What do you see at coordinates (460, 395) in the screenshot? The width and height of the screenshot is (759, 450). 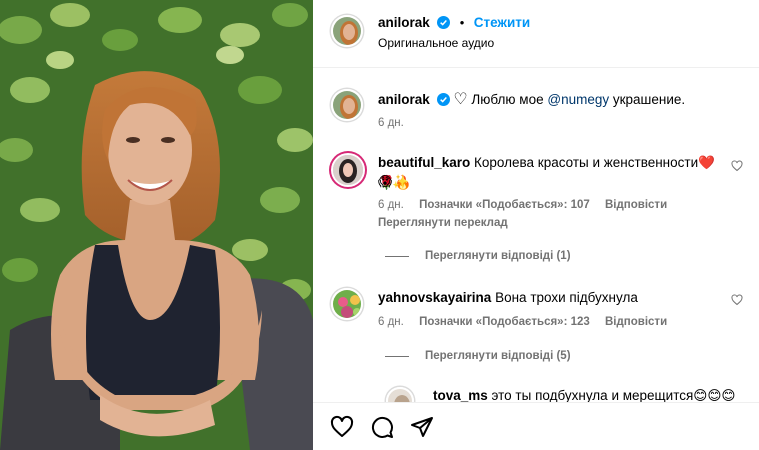 I see `reply-username: tova_ms` at bounding box center [460, 395].